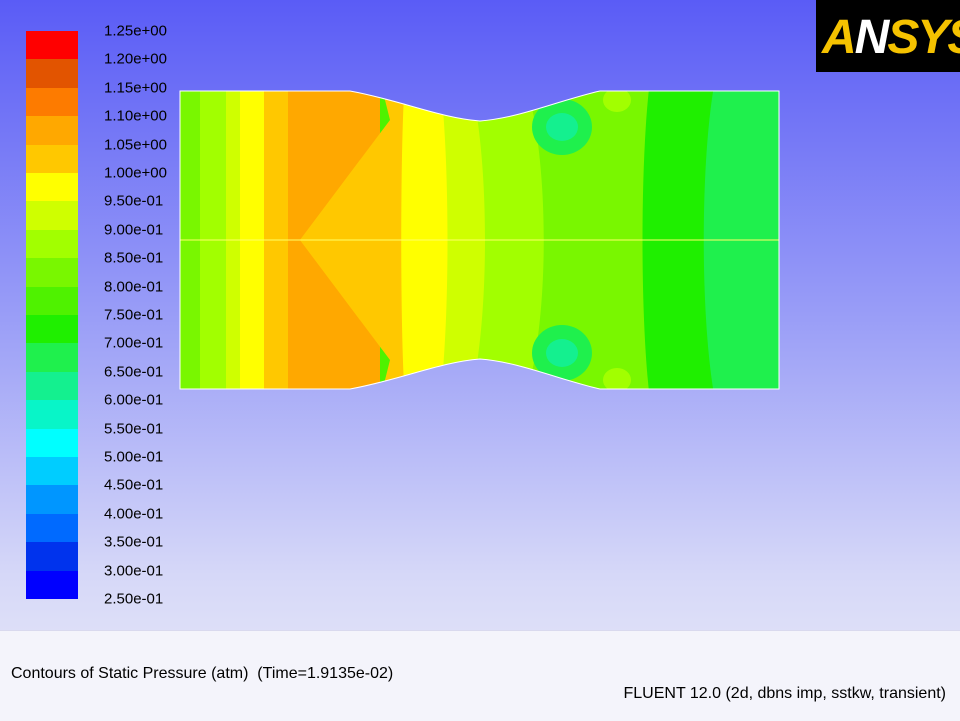 The height and width of the screenshot is (721, 960). What do you see at coordinates (135, 173) in the screenshot?
I see `colorbar-tick-label: 1.00e+00` at bounding box center [135, 173].